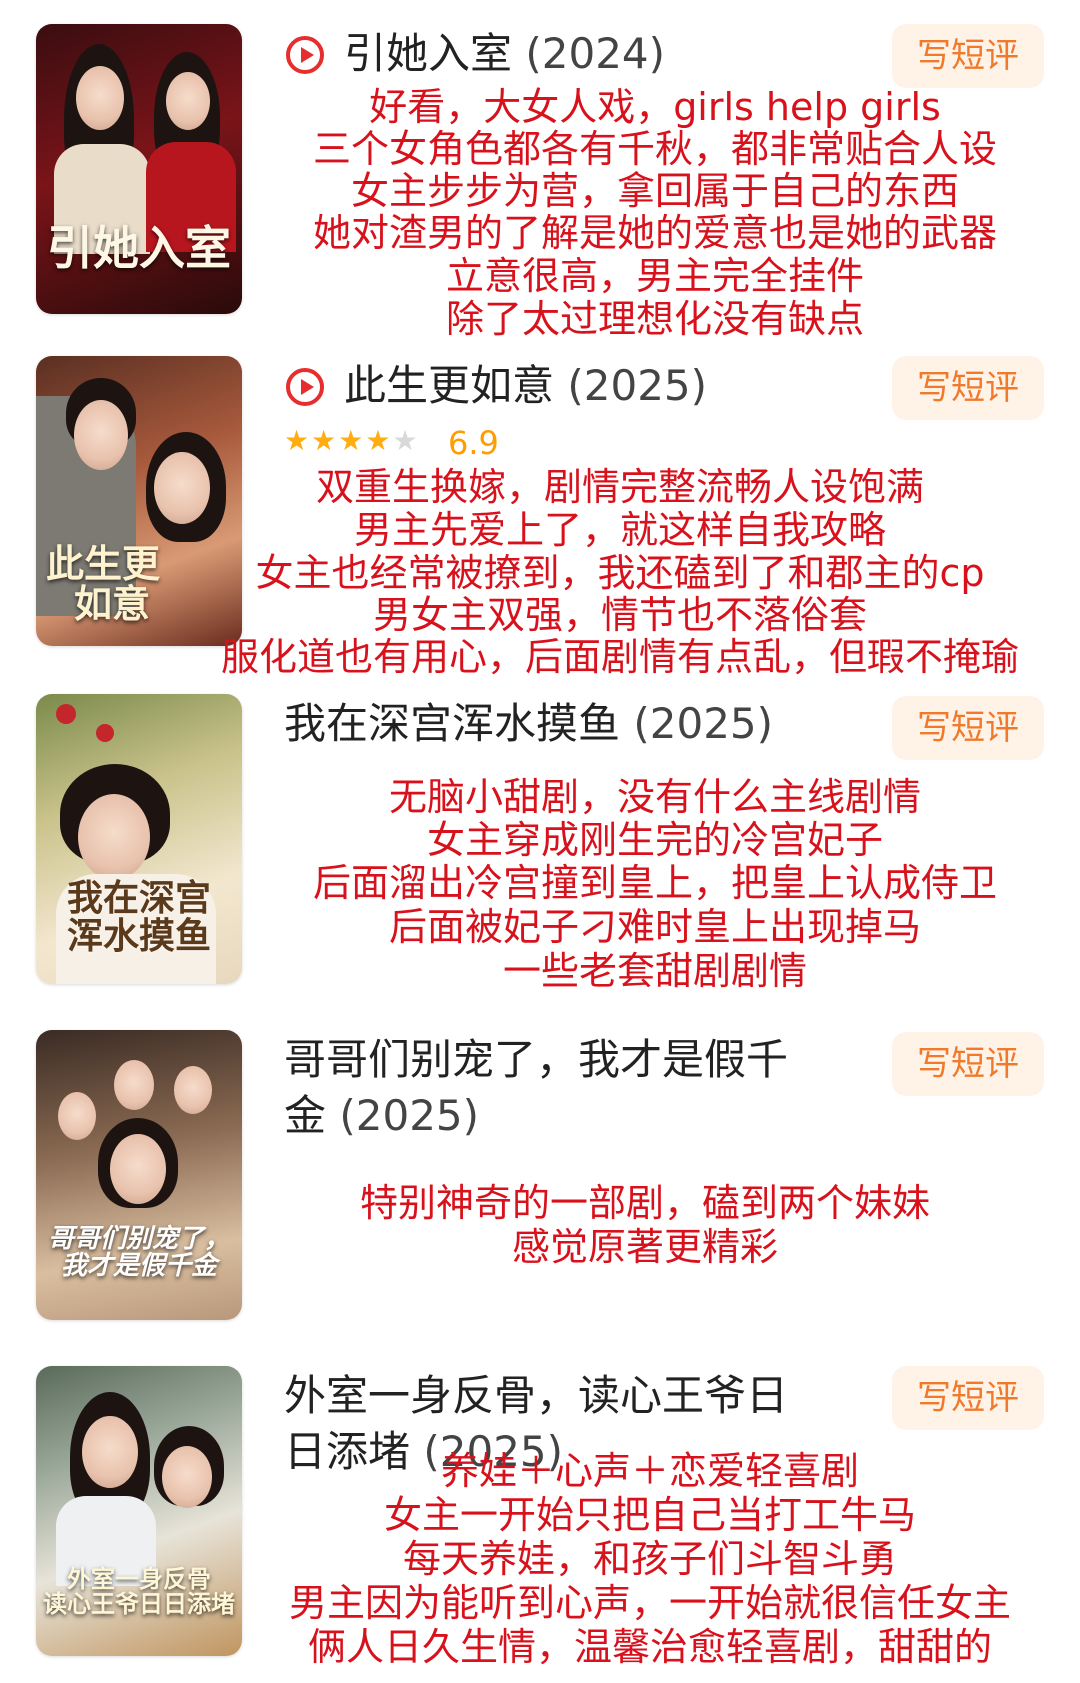 This screenshot has height=1683, width=1080. I want to click on poster-image: 此生更 如意, so click(139, 501).